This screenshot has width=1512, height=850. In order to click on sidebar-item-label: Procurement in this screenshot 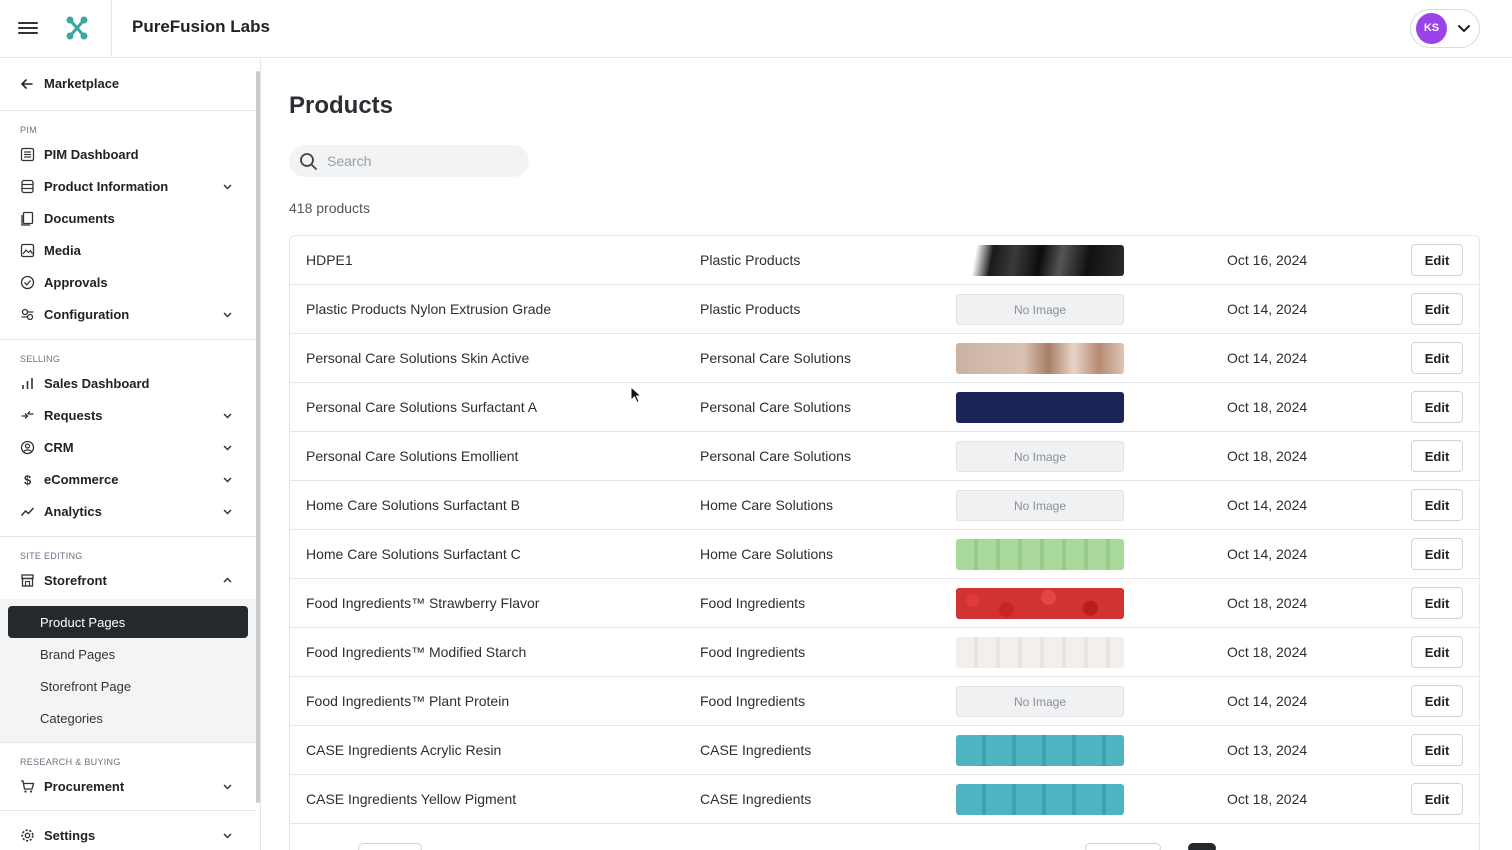, I will do `click(84, 786)`.